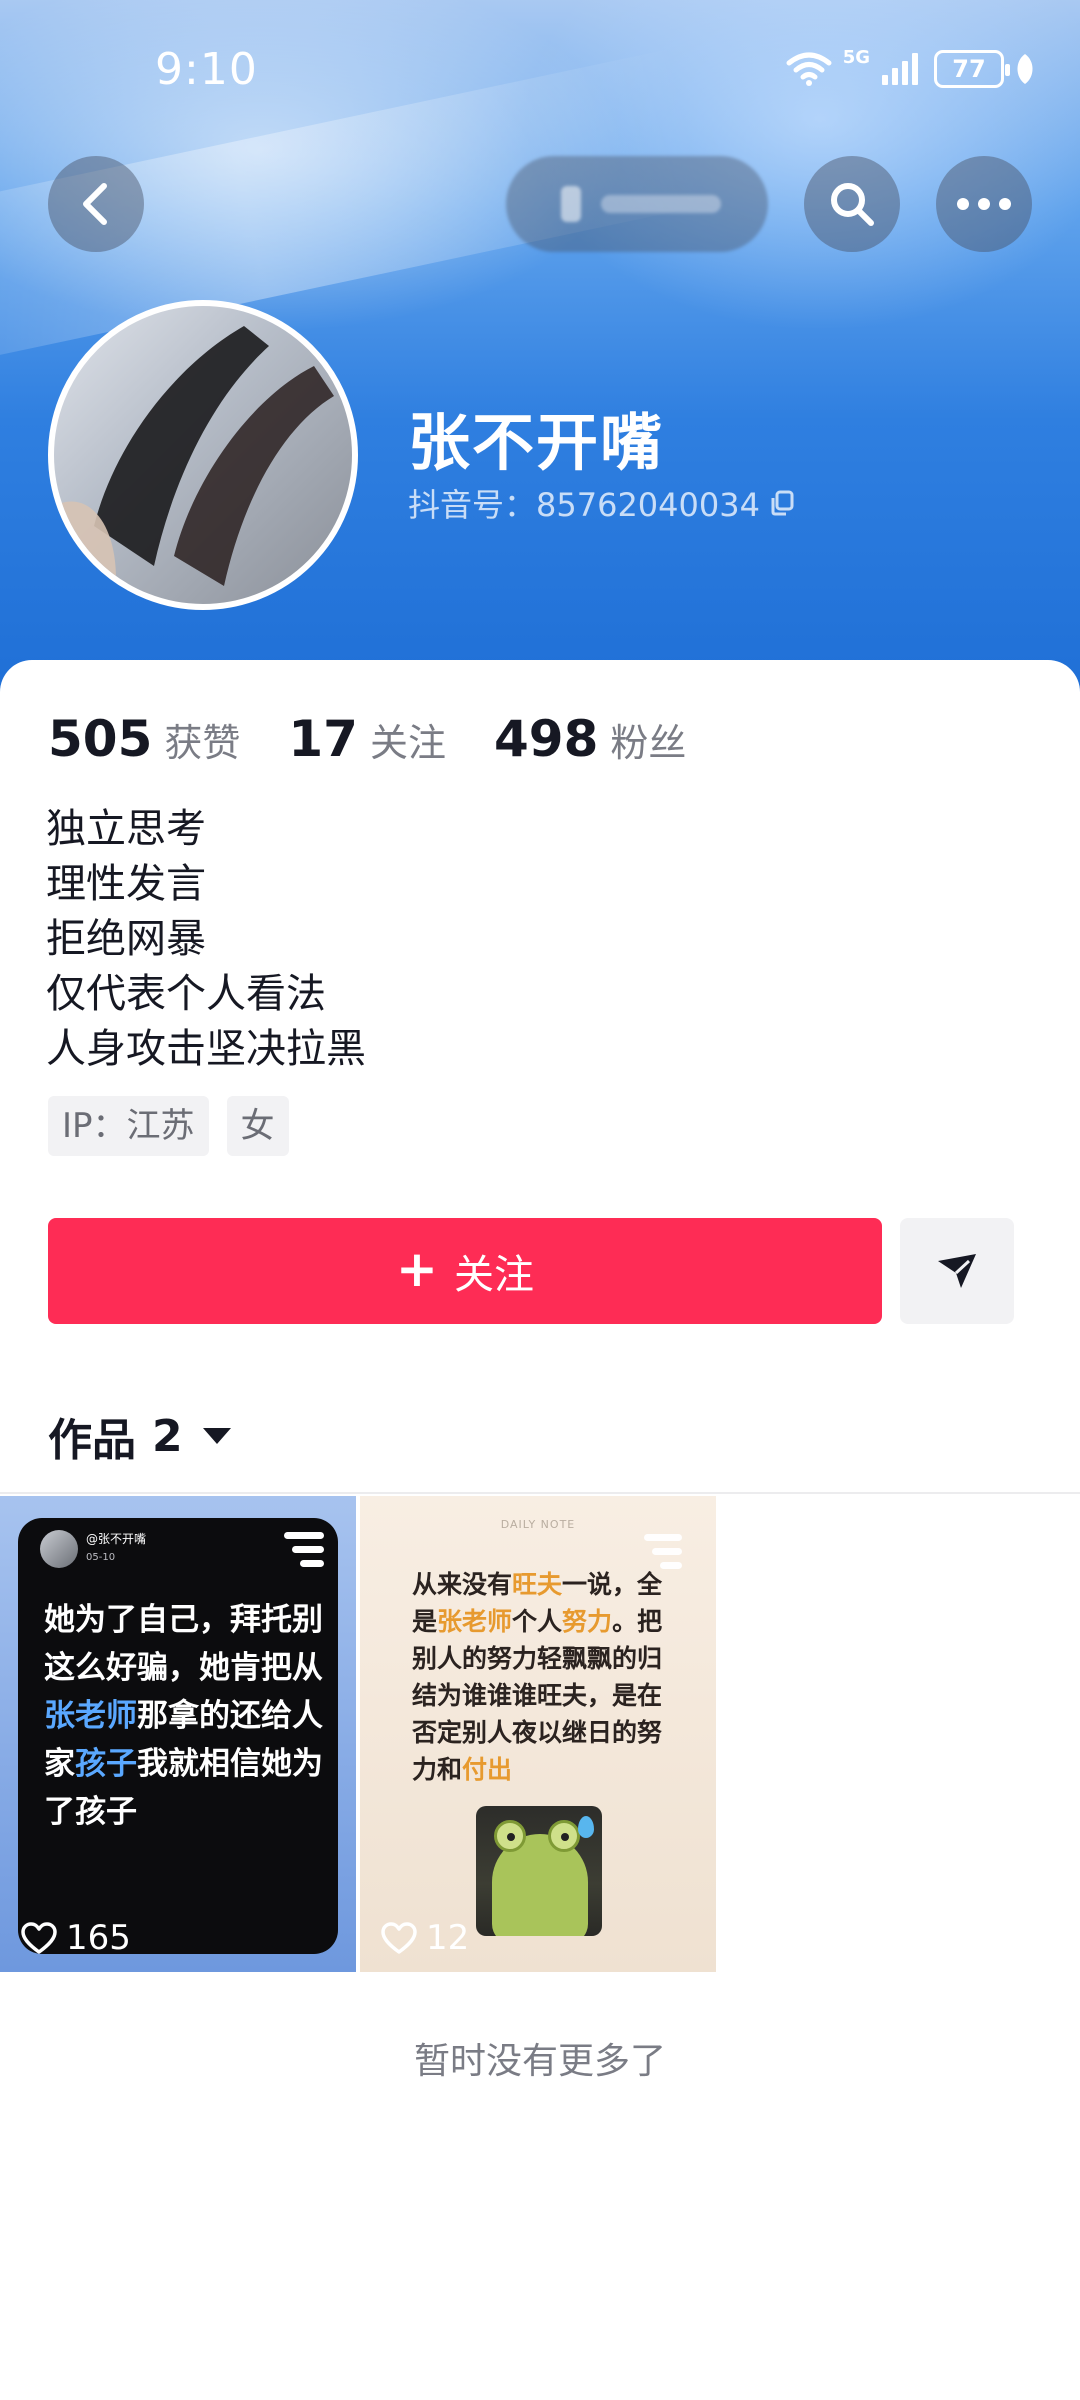  What do you see at coordinates (126, 829) in the screenshot?
I see `bio-line: 独立思考` at bounding box center [126, 829].